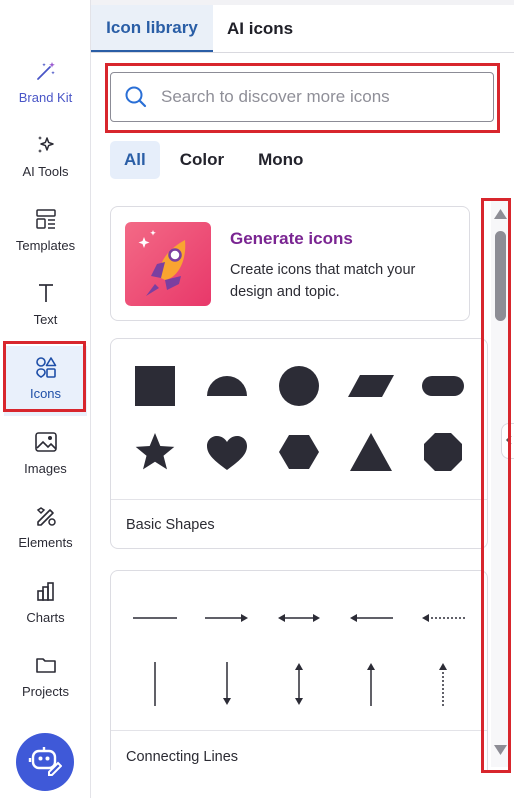 Image resolution: width=514 pixels, height=798 pixels. I want to click on rocket-icon, so click(162, 263).